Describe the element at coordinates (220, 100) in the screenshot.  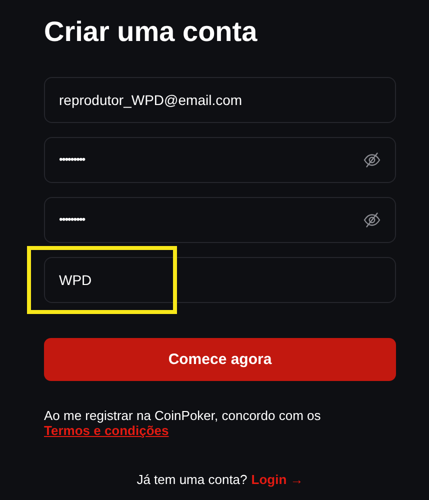
I see `input-field: reprodutor_WPD@email.com` at that location.